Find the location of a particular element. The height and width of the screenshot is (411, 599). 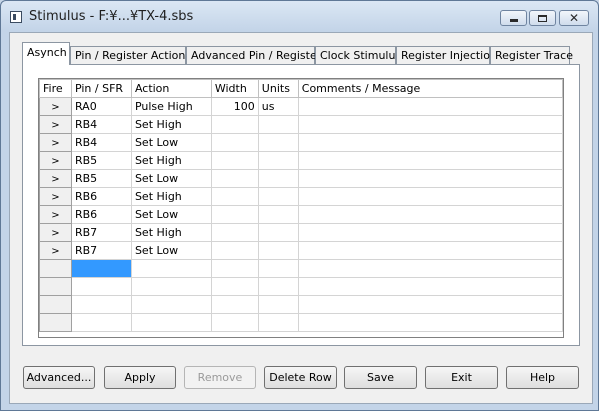

table-row: > RA0 Pulse High 100 us is located at coordinates (301, 106).